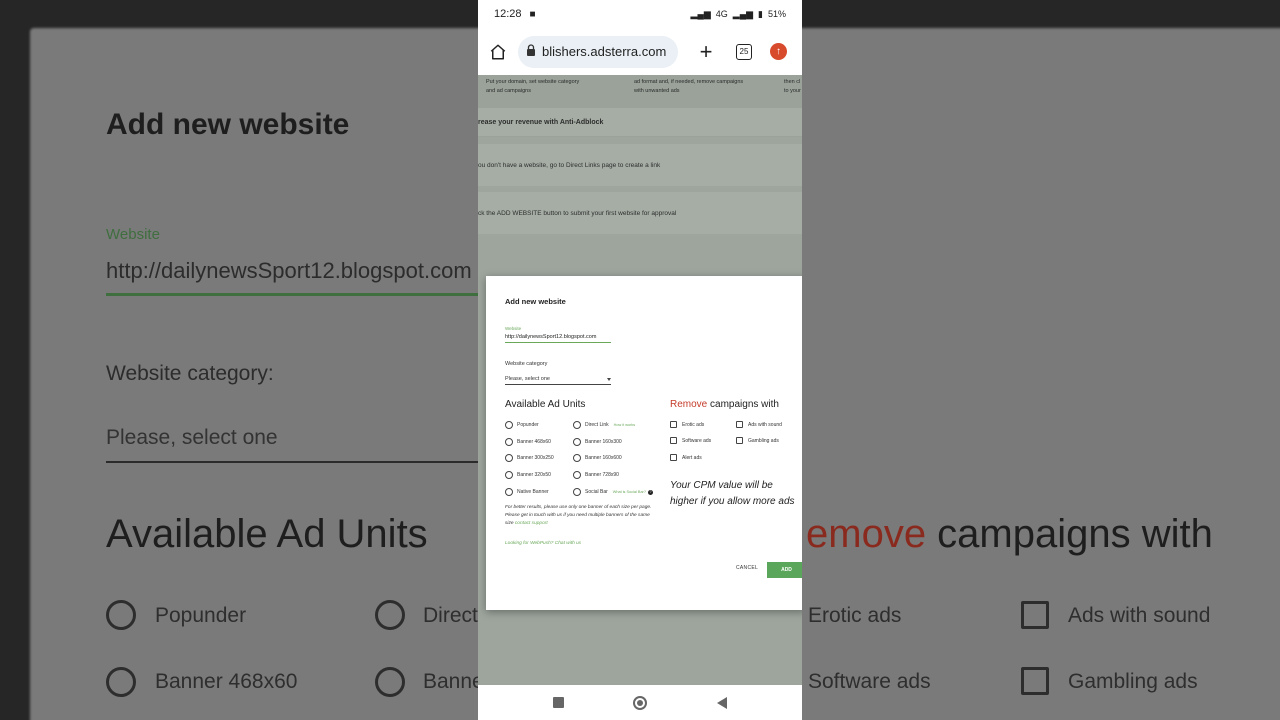 The width and height of the screenshot is (1280, 720). Describe the element at coordinates (792, 91) in the screenshot. I see `step3-line2: to your` at that location.